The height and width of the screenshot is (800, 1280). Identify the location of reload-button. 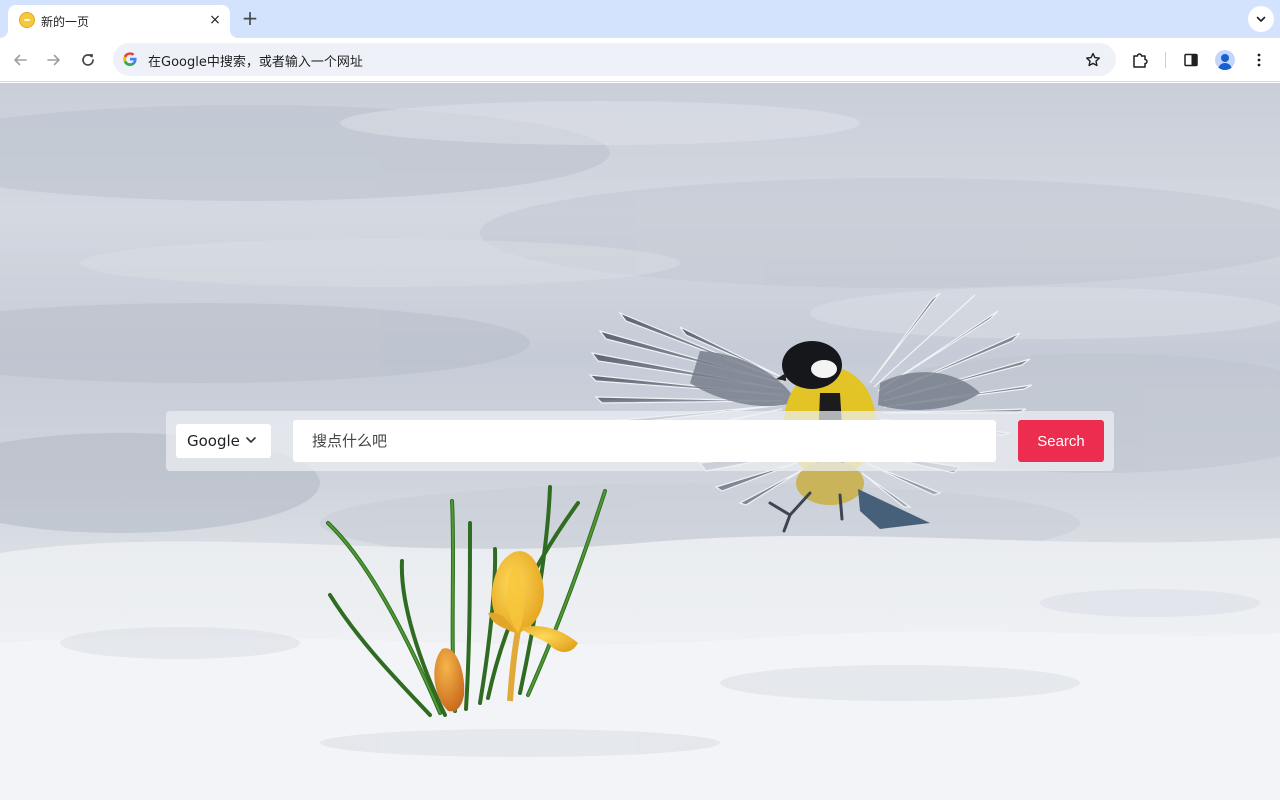
(88, 60).